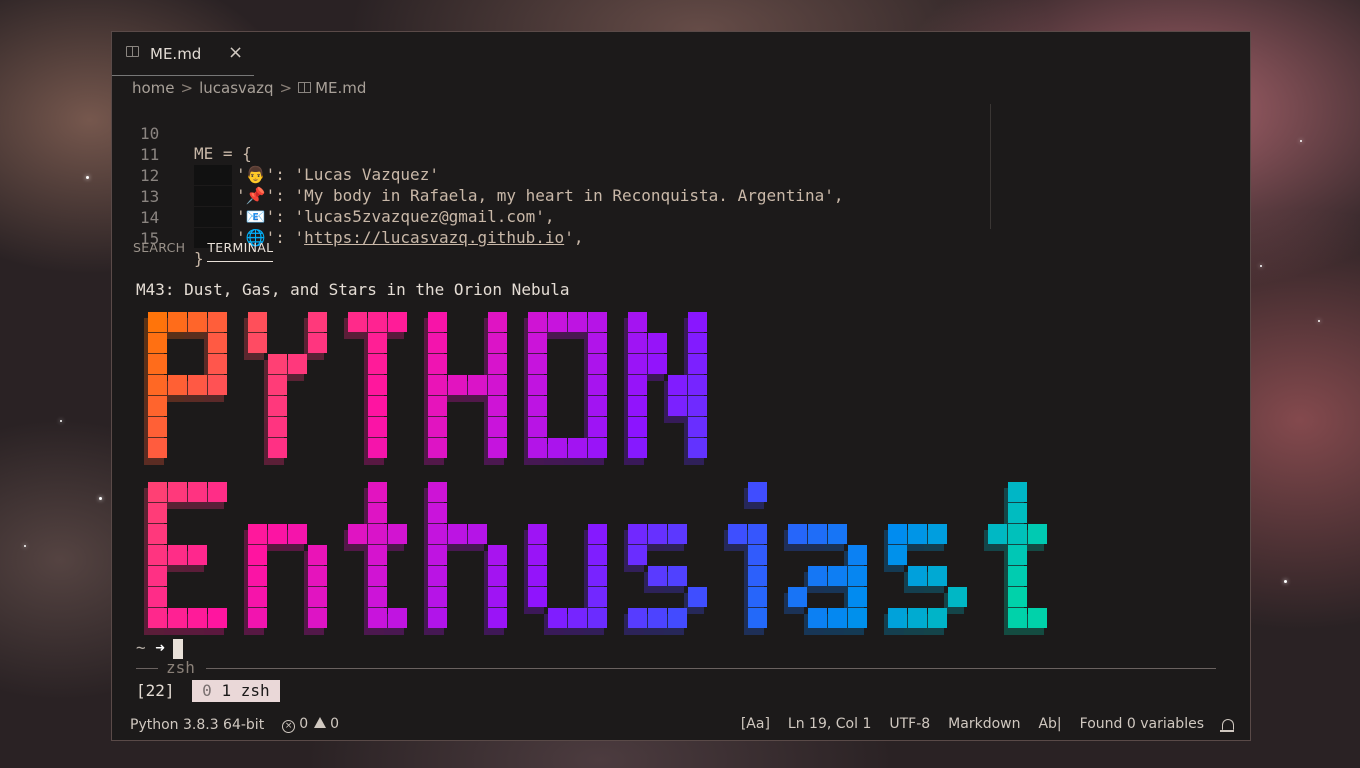 The height and width of the screenshot is (768, 1360). I want to click on warning-icon, so click(320, 722).